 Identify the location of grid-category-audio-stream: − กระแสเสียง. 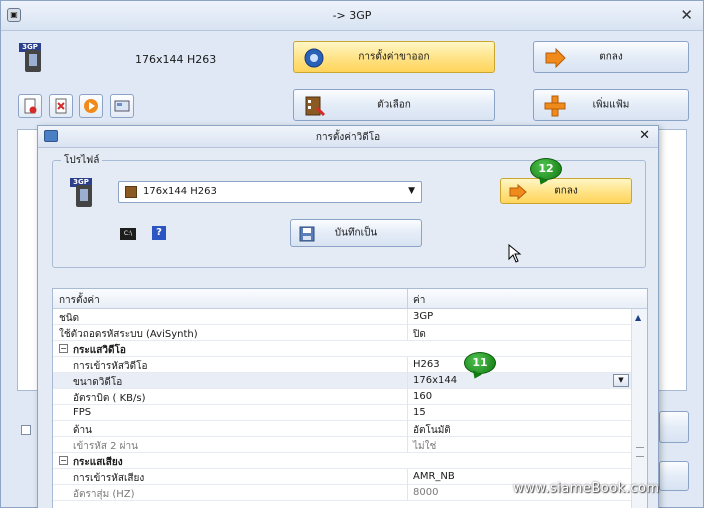
(342, 461).